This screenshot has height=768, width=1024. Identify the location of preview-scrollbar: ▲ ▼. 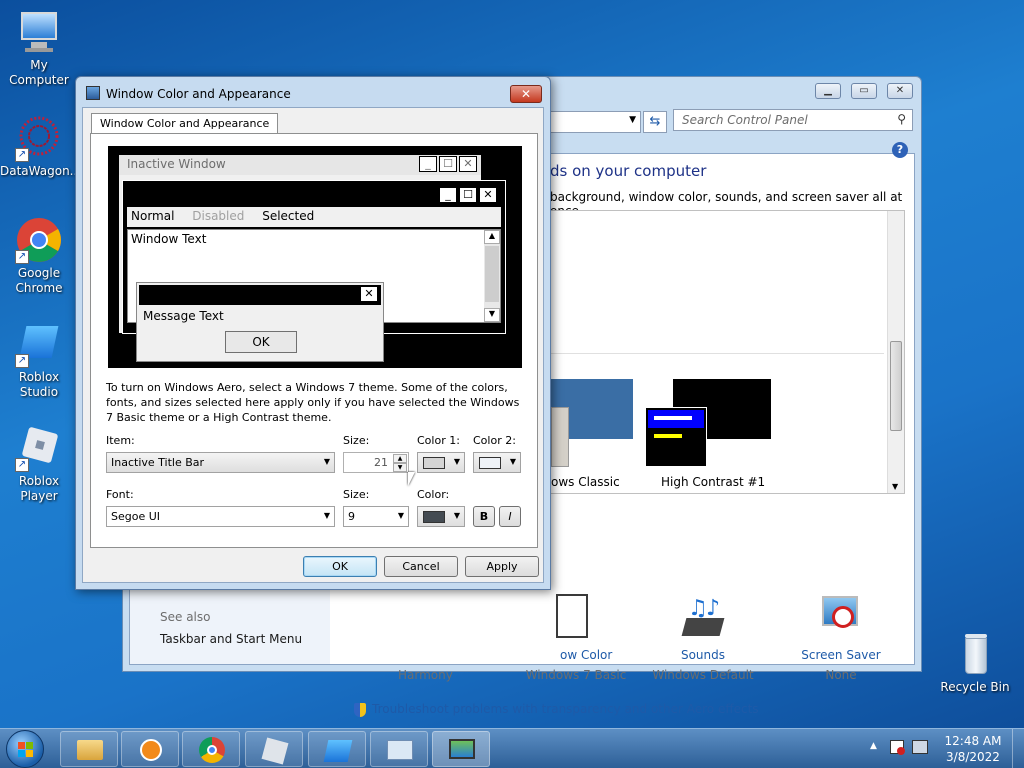
(492, 276).